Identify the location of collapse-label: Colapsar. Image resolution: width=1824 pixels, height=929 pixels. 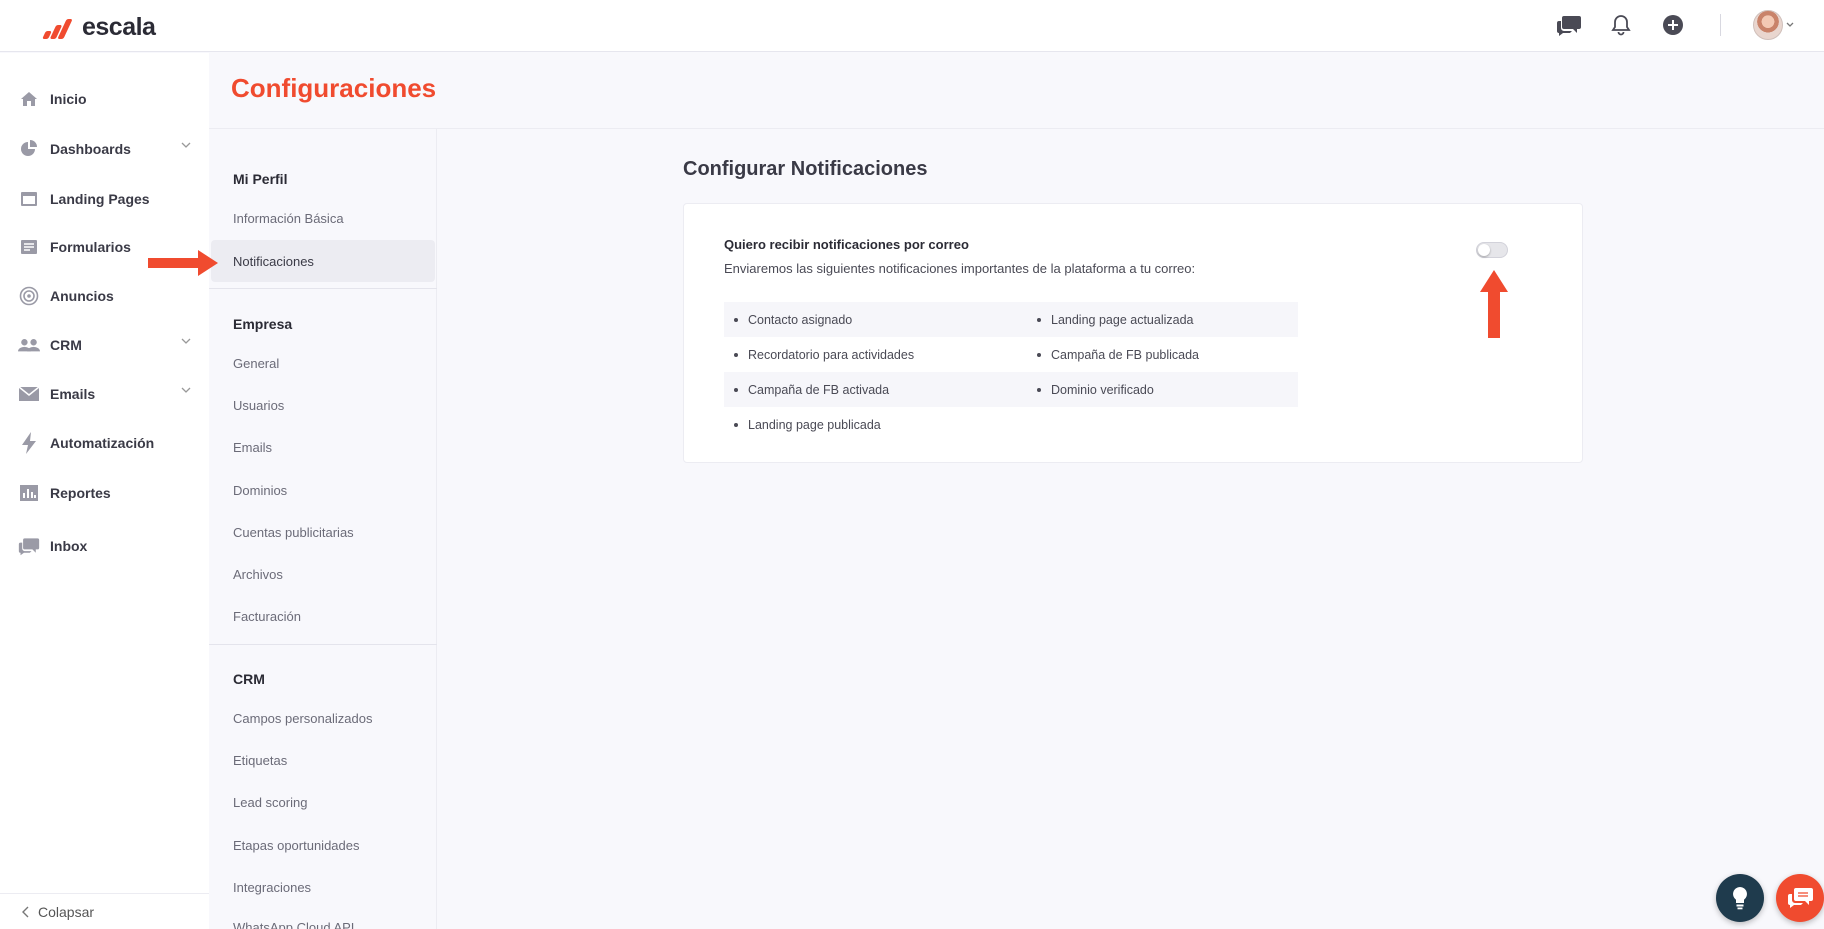
(66, 911).